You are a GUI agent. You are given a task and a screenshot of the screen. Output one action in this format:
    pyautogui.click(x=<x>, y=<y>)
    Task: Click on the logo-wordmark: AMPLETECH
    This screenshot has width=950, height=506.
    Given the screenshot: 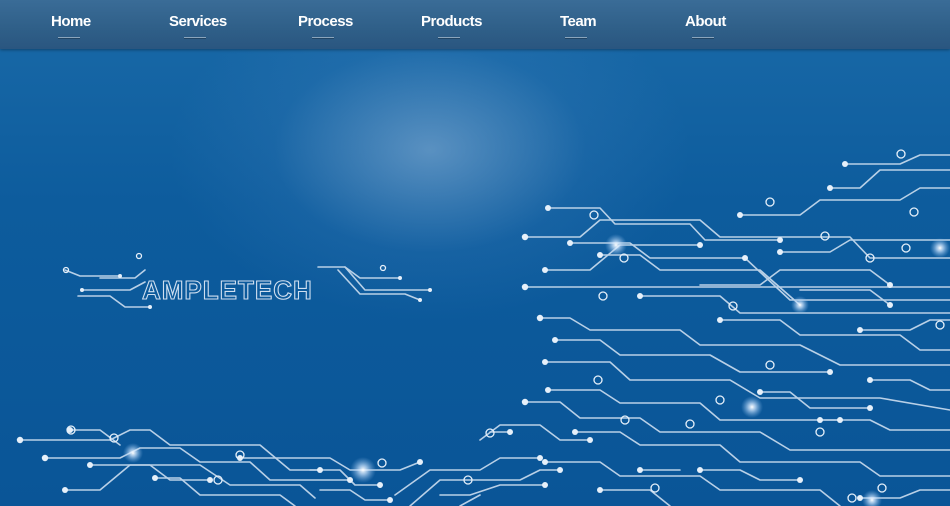 What is the action you would take?
    pyautogui.click(x=227, y=289)
    